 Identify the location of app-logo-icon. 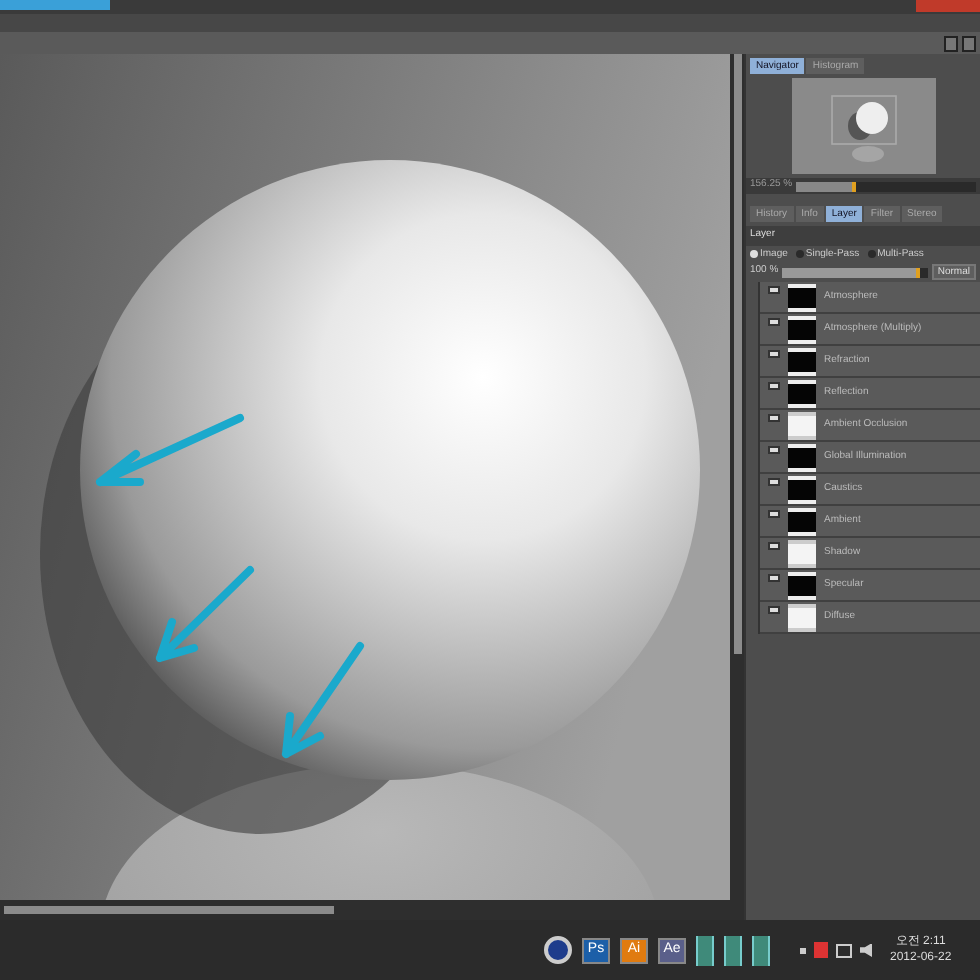
(558, 950).